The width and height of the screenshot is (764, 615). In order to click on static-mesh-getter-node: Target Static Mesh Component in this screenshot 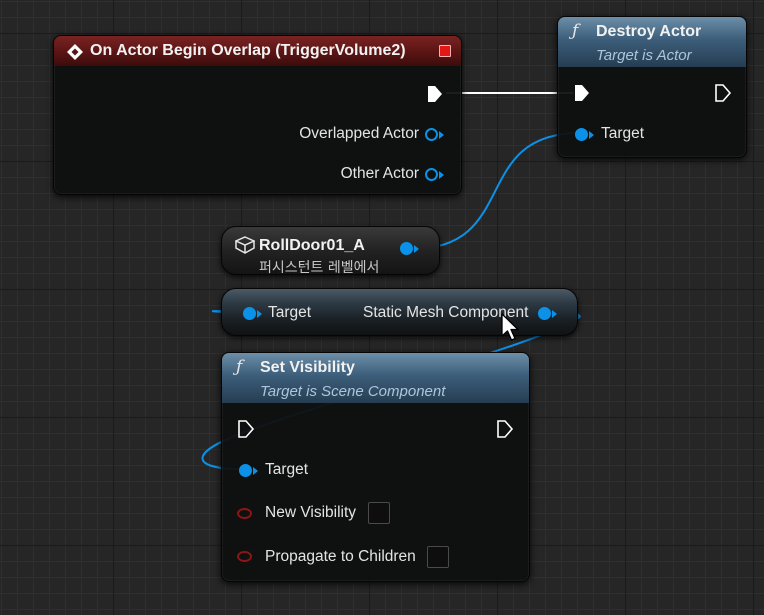, I will do `click(399, 312)`.